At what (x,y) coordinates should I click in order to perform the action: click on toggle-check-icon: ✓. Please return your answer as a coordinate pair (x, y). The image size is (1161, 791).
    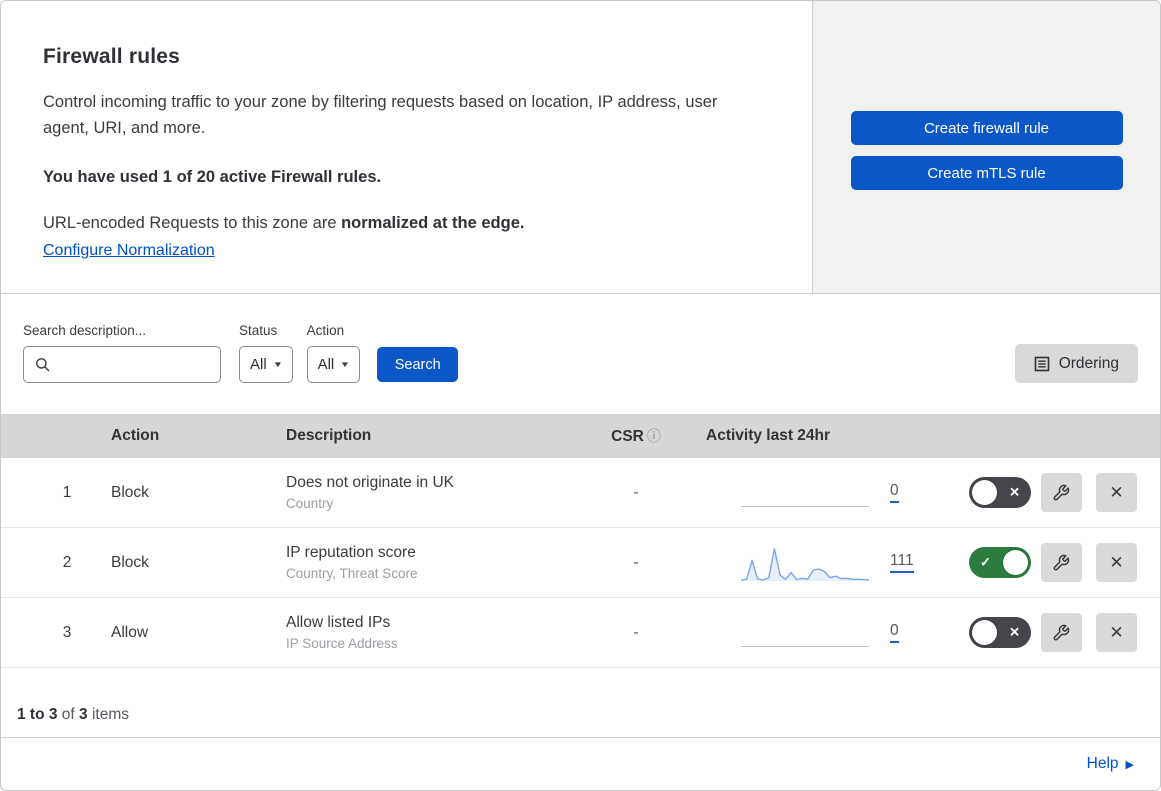
    Looking at the image, I should click on (985, 562).